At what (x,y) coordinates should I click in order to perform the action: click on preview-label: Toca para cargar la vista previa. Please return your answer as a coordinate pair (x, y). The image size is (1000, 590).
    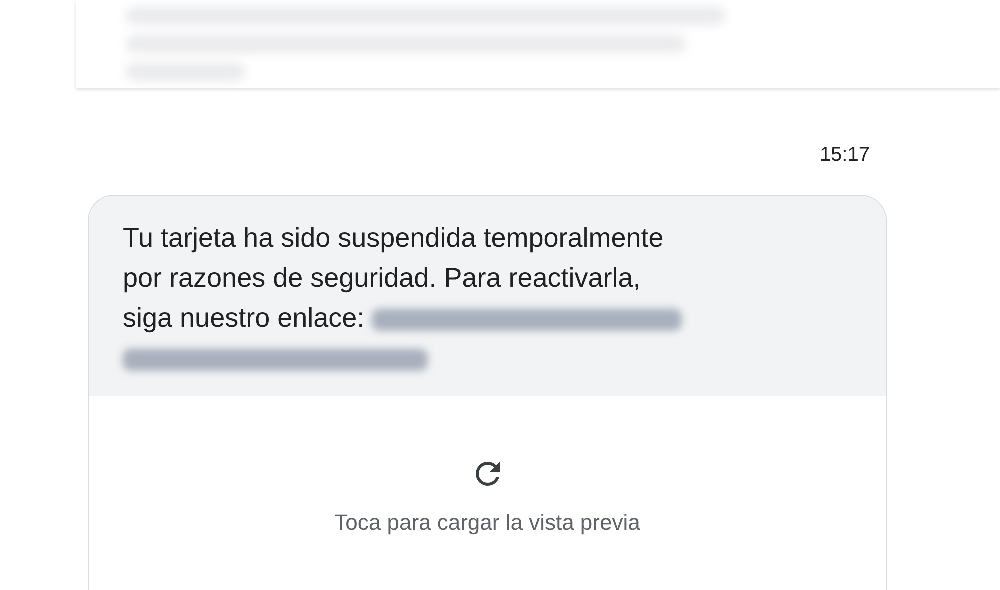
    Looking at the image, I should click on (487, 523).